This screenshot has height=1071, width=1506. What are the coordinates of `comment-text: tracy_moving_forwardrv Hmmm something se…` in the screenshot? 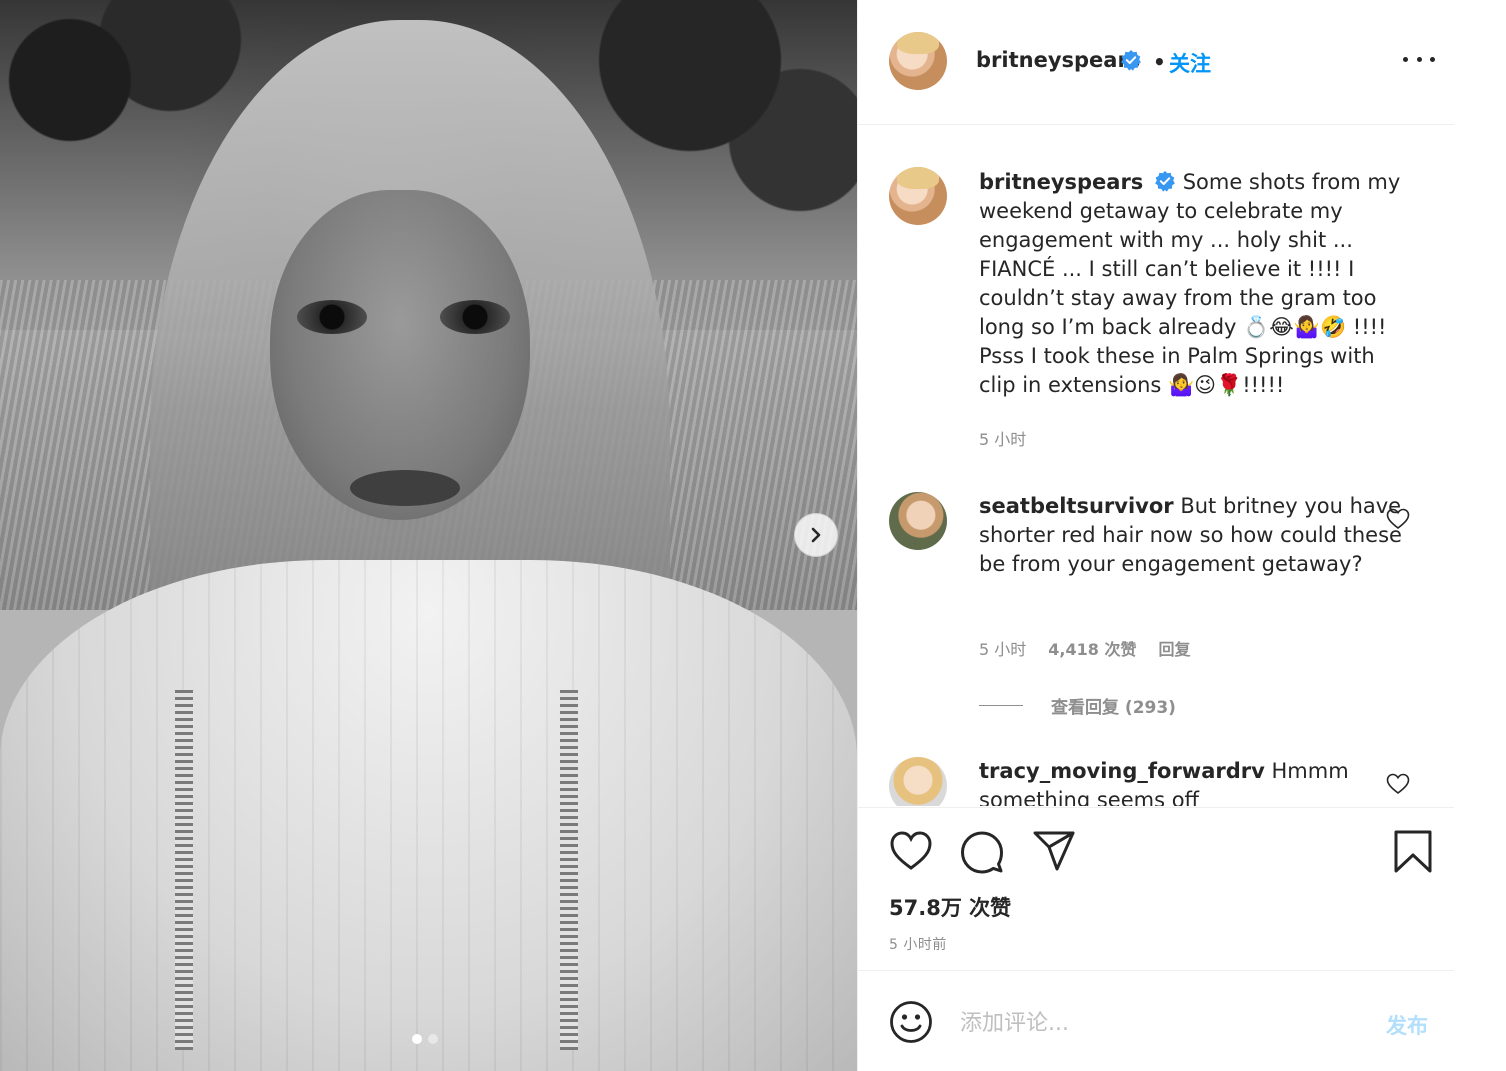 It's located at (1194, 781).